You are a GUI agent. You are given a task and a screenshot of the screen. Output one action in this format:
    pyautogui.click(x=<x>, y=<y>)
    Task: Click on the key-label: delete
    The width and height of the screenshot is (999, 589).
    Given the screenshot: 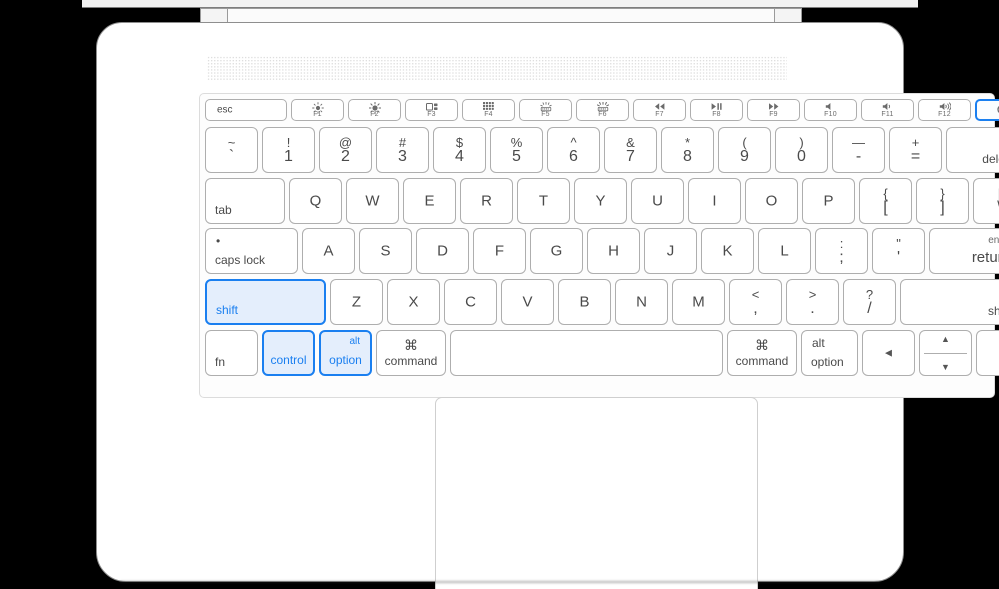 What is the action you would take?
    pyautogui.click(x=990, y=159)
    